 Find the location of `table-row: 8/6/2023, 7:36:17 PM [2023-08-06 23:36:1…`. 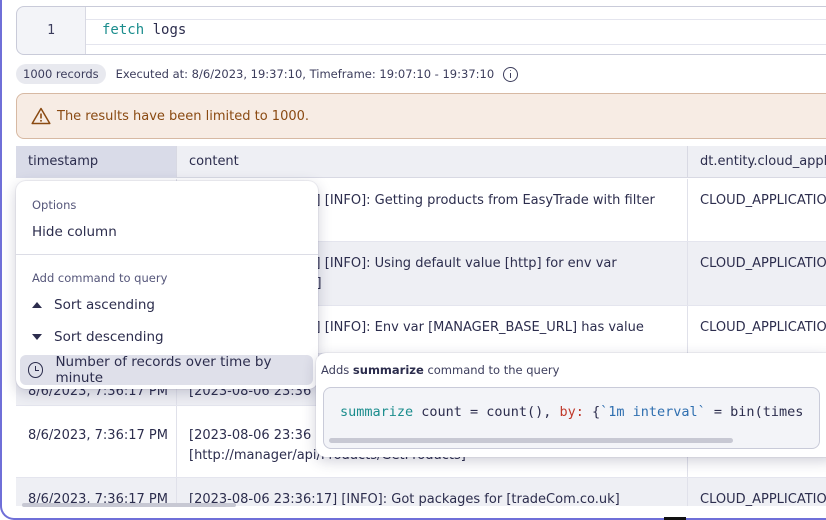

table-row: 8/6/2023, 7:36:17 PM [2023-08-06 23:36:1… is located at coordinates (421, 492).